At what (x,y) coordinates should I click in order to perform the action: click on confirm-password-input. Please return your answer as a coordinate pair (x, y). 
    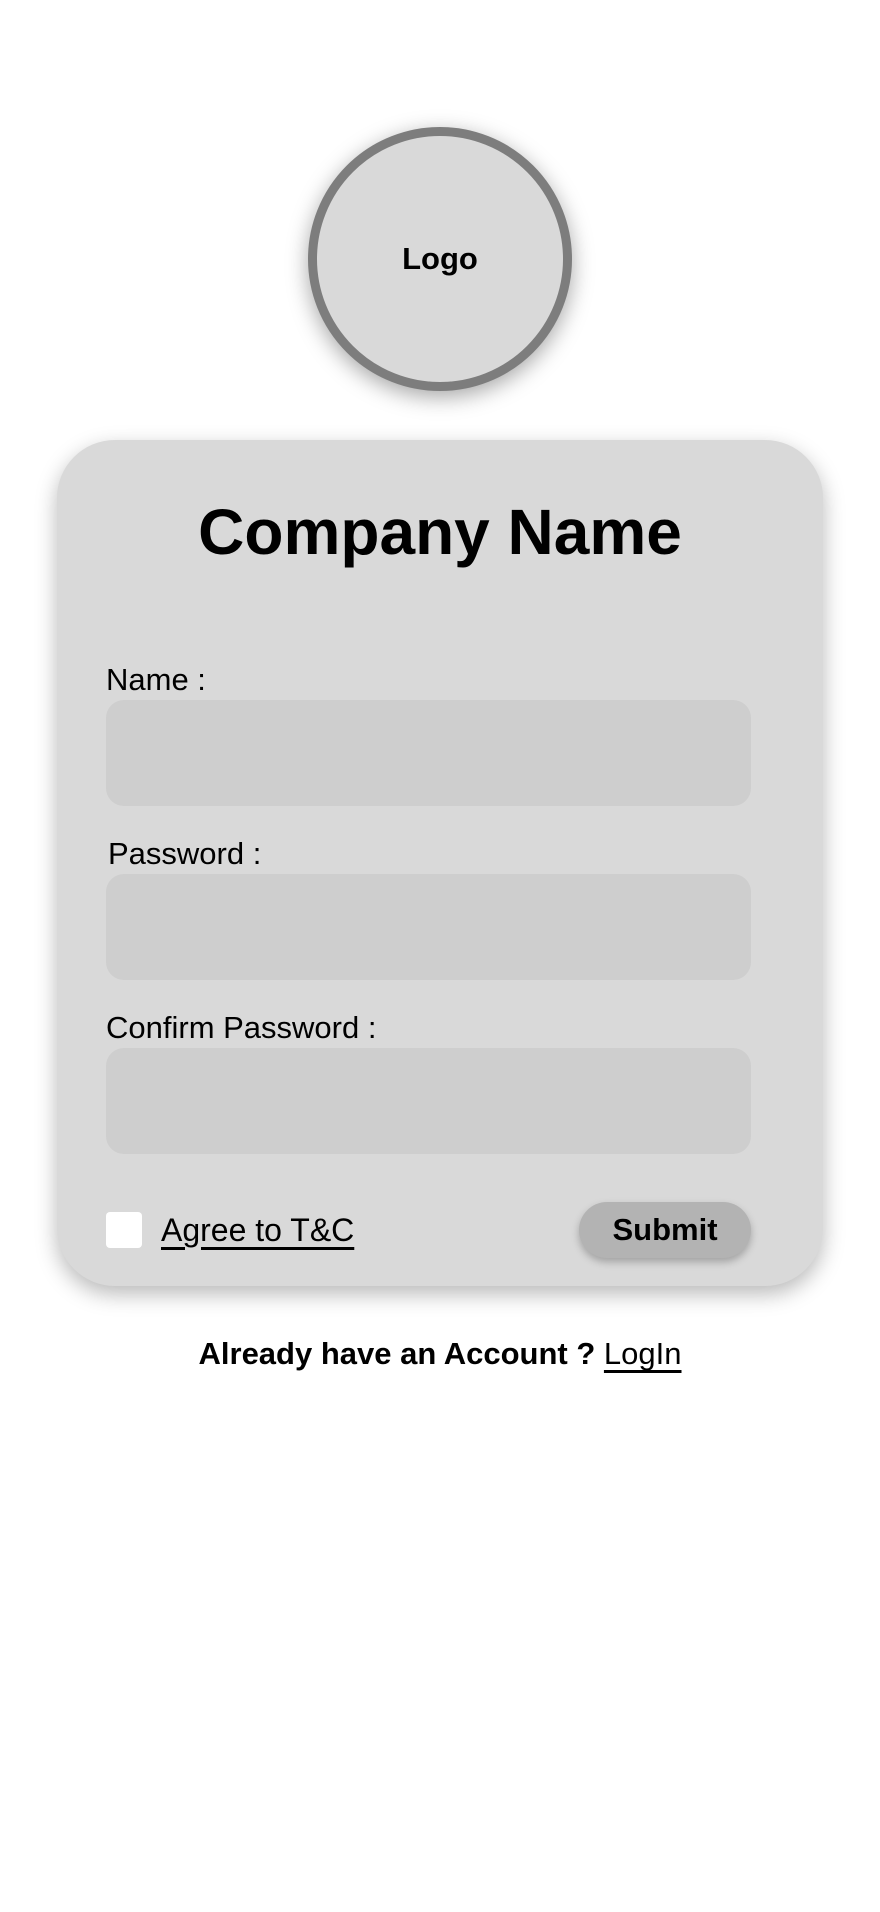
    Looking at the image, I should click on (428, 1101).